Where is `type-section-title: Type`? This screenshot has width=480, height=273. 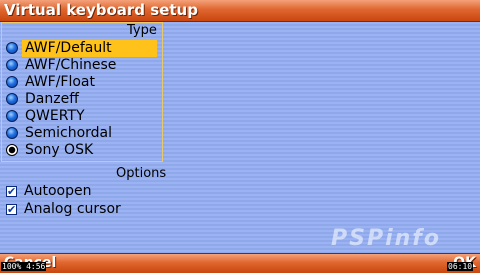
type-section-title: Type is located at coordinates (142, 30).